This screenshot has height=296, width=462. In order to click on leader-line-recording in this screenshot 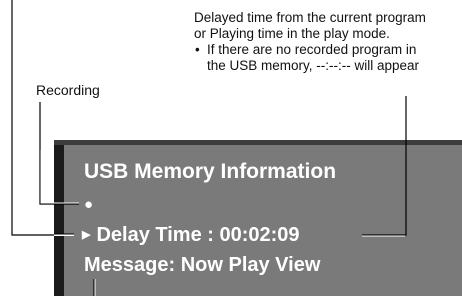, I will do `click(59, 153)`.